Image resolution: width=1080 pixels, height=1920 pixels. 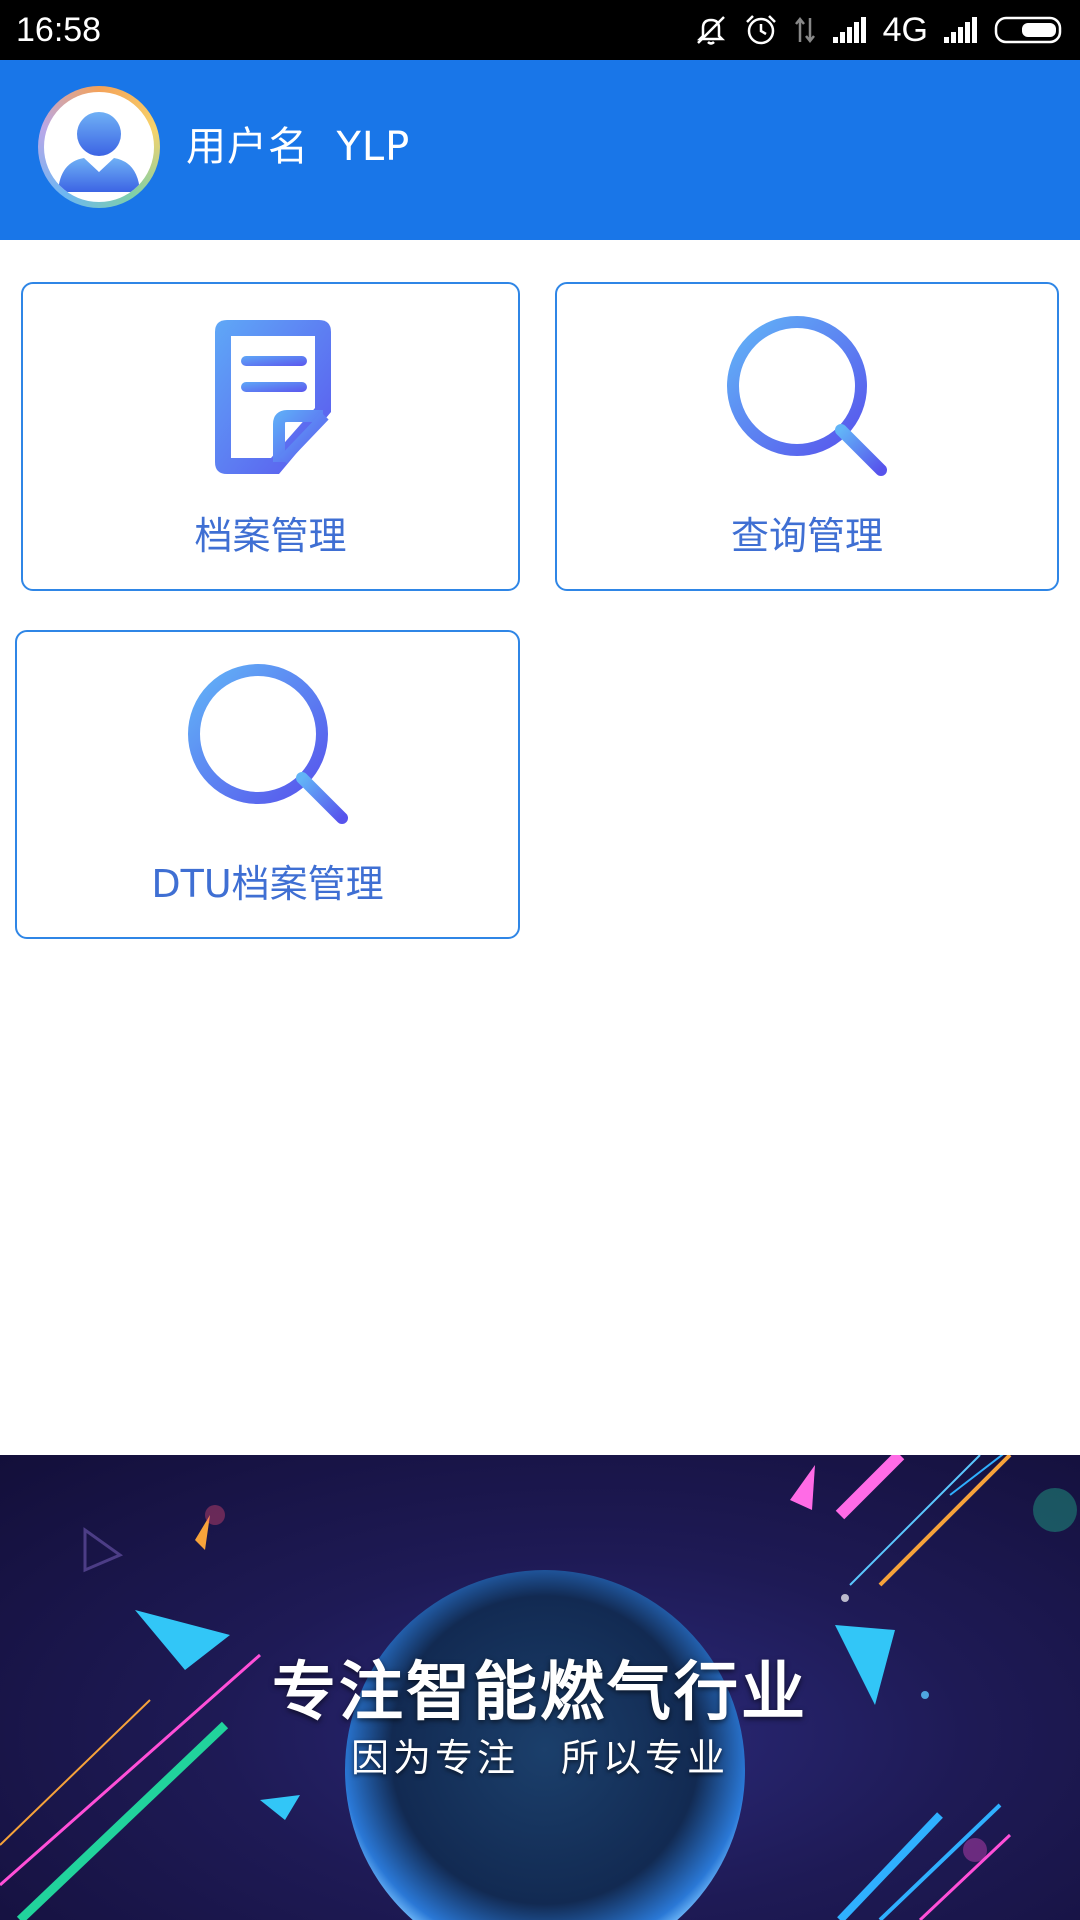 I want to click on banner-title: 专注智能燃气行业, so click(x=540, y=1693).